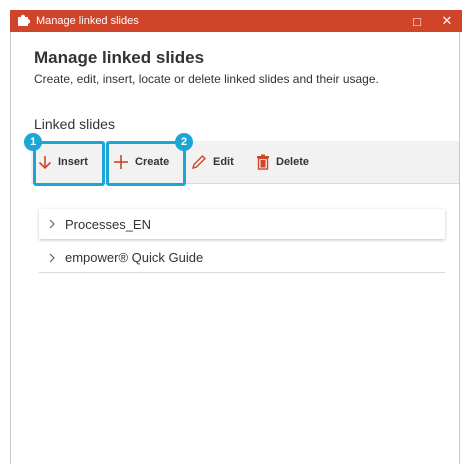 This screenshot has height=464, width=471. Describe the element at coordinates (87, 21) in the screenshot. I see `window-title: Manage linked slides` at that location.